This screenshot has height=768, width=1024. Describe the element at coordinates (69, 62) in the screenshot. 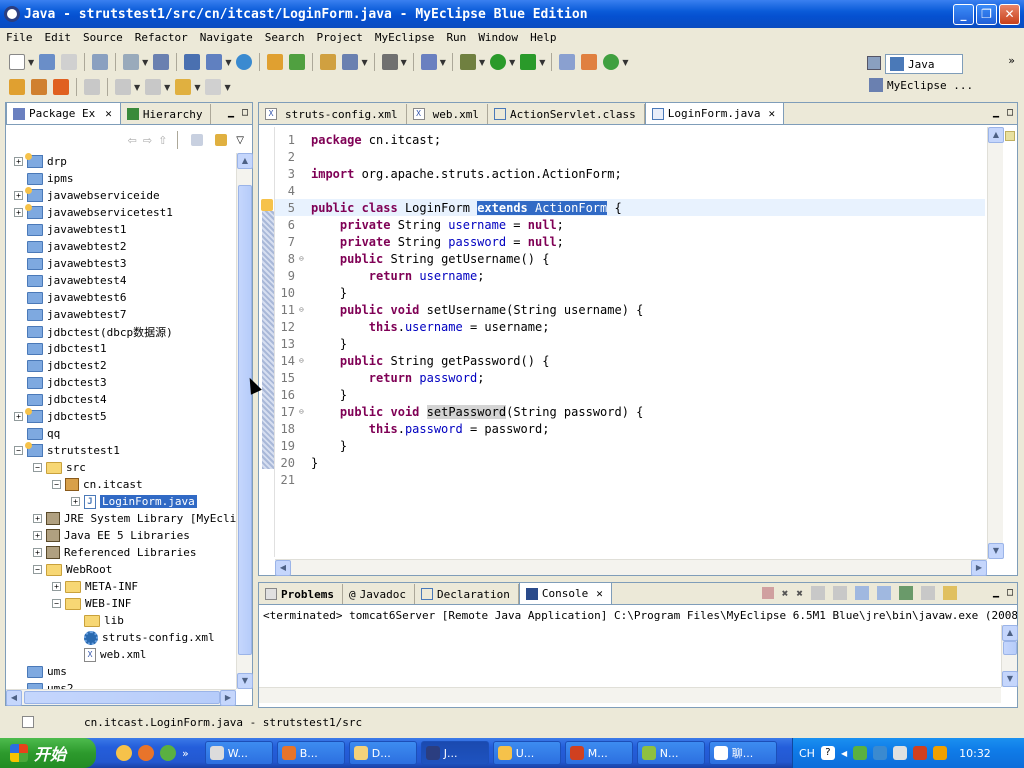

I see `print-icon` at that location.